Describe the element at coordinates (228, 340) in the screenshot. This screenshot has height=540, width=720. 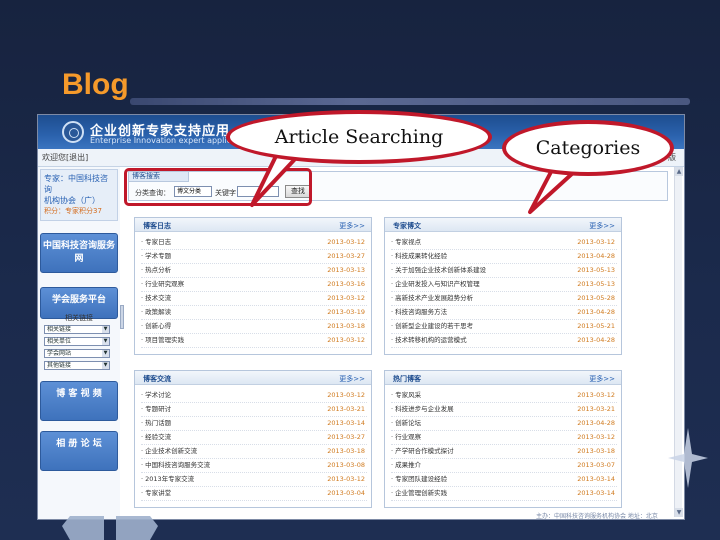
I see `article-title-link: · 项目管理实践` at that location.